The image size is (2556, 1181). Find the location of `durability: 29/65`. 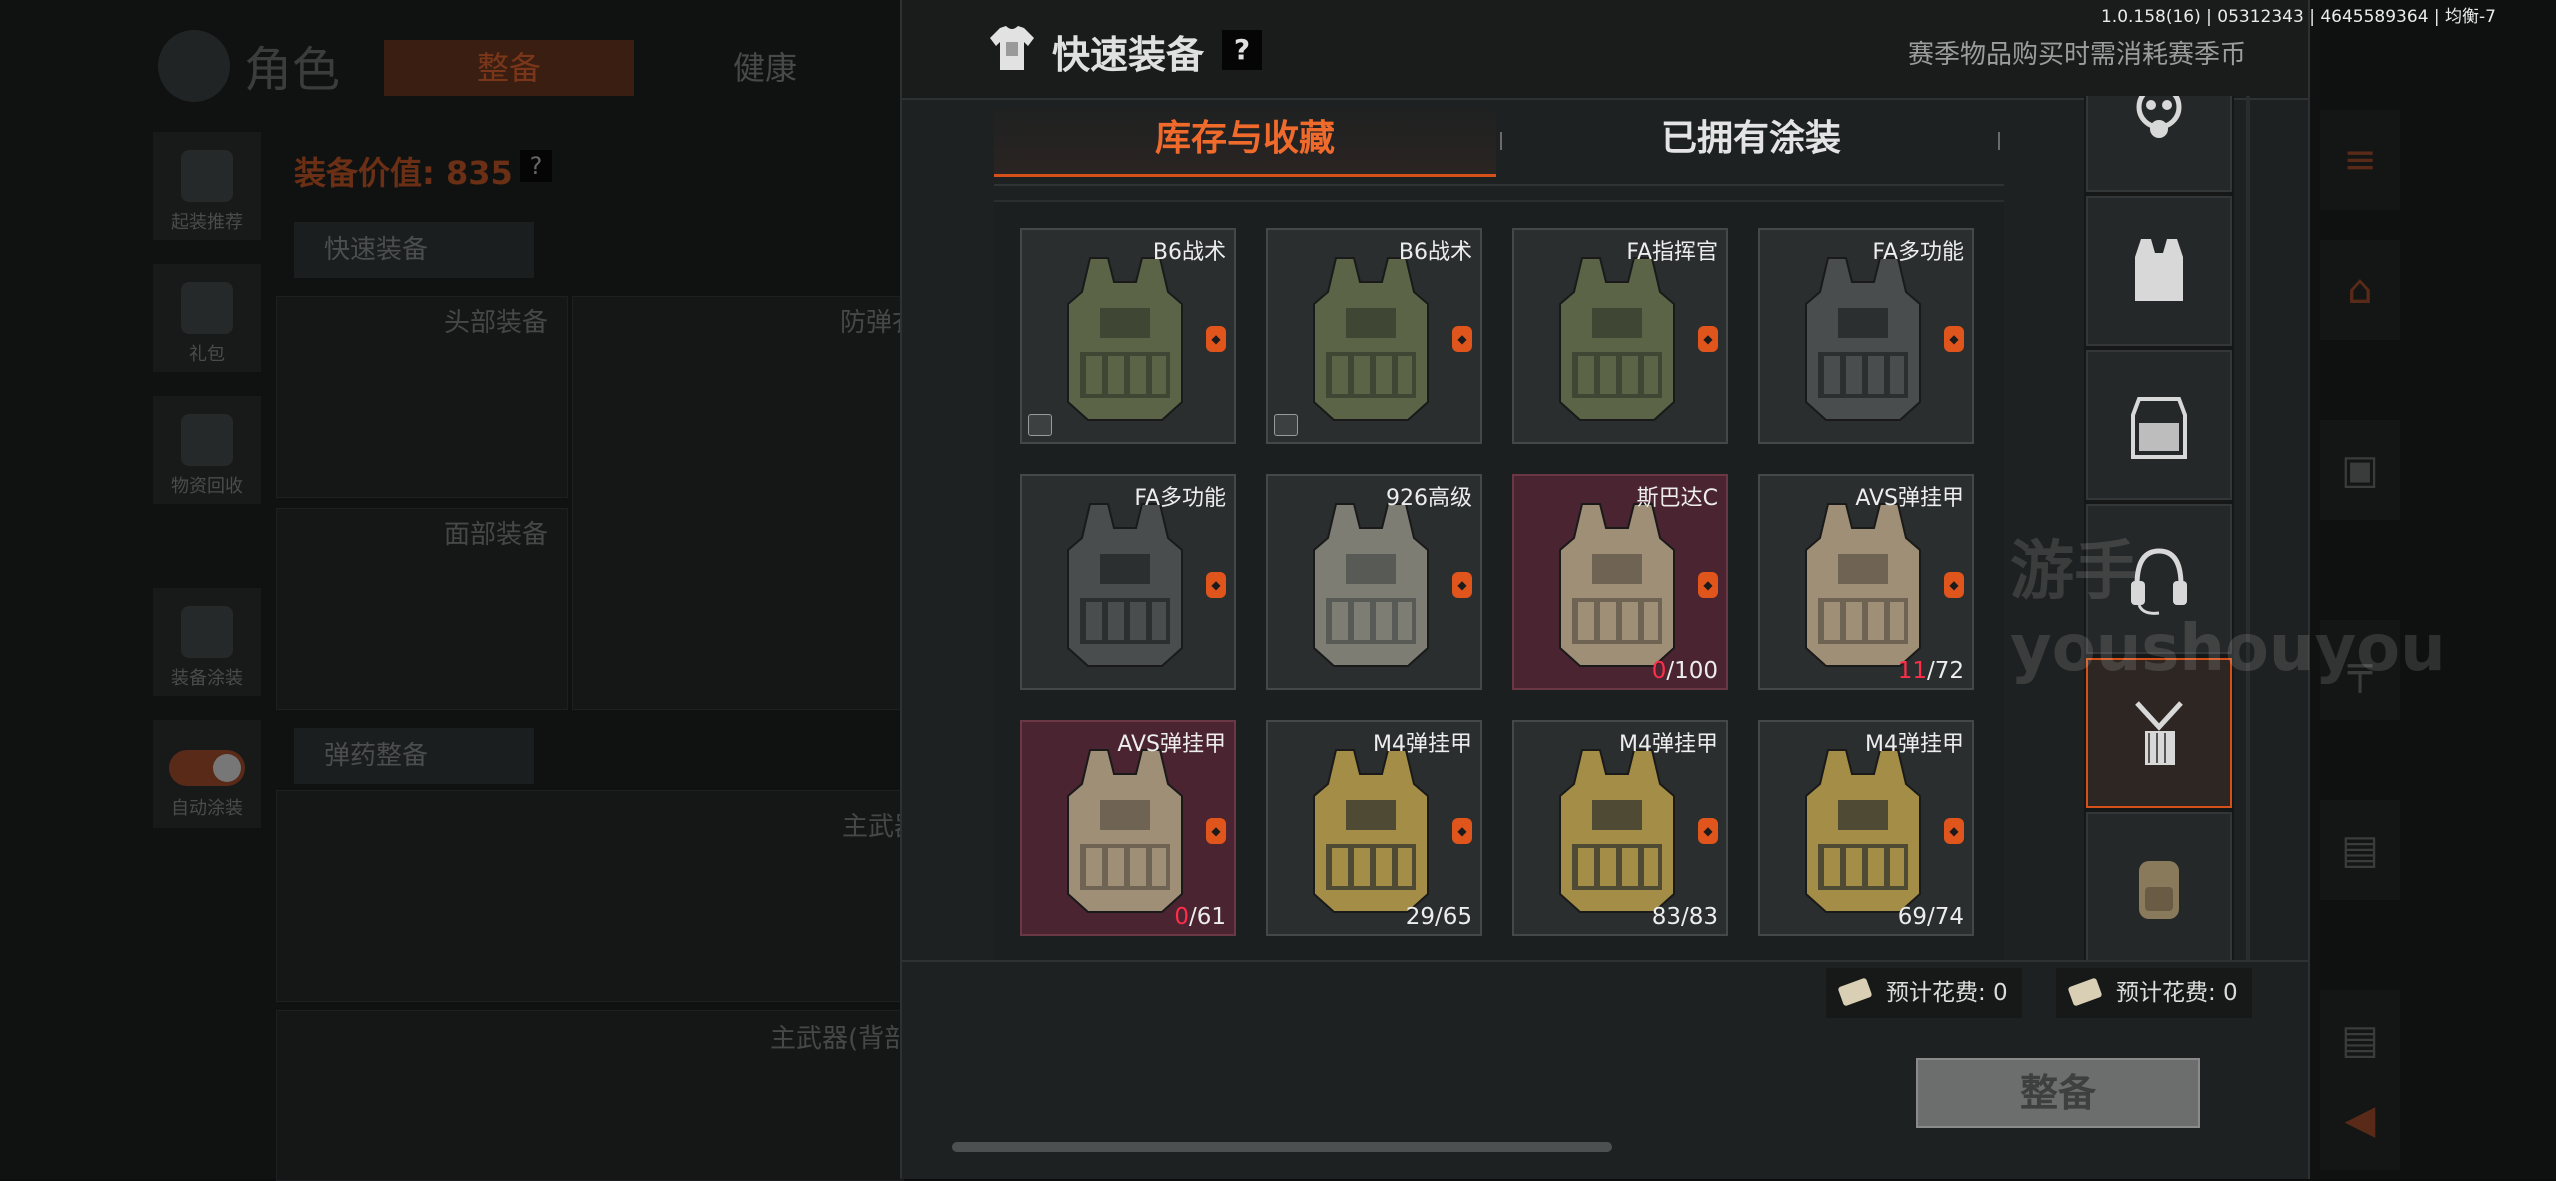

durability: 29/65 is located at coordinates (1439, 917).